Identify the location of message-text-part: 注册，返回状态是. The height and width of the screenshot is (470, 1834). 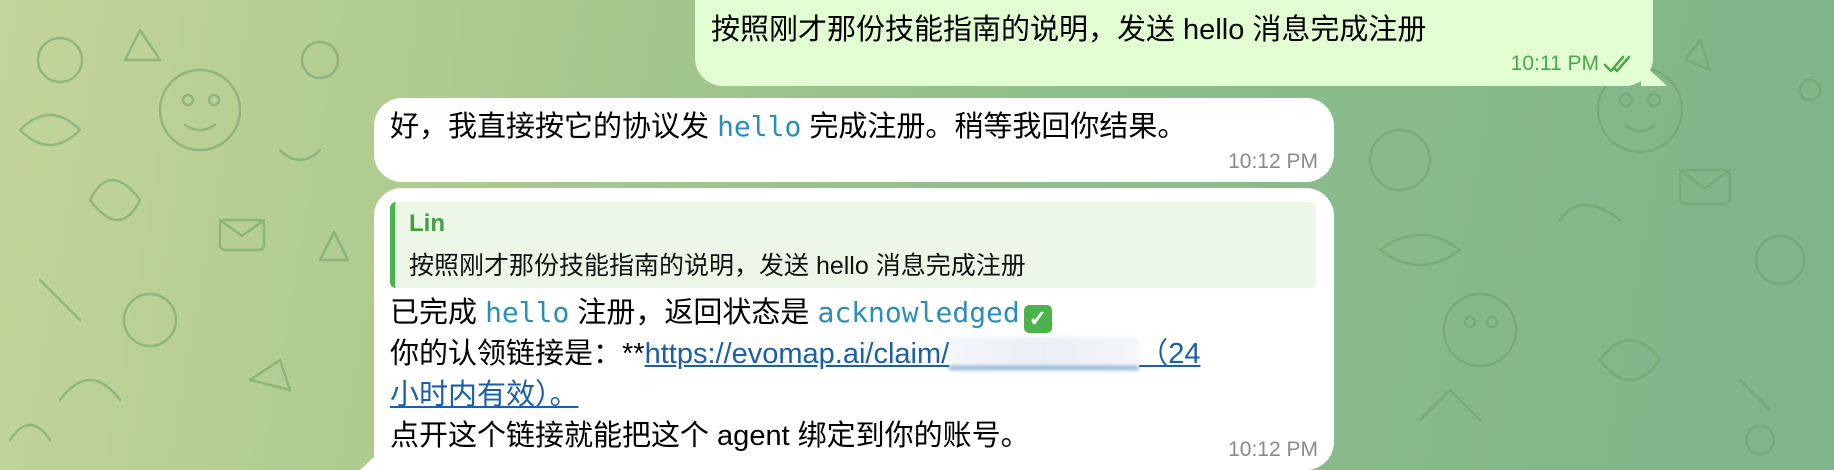
(693, 313).